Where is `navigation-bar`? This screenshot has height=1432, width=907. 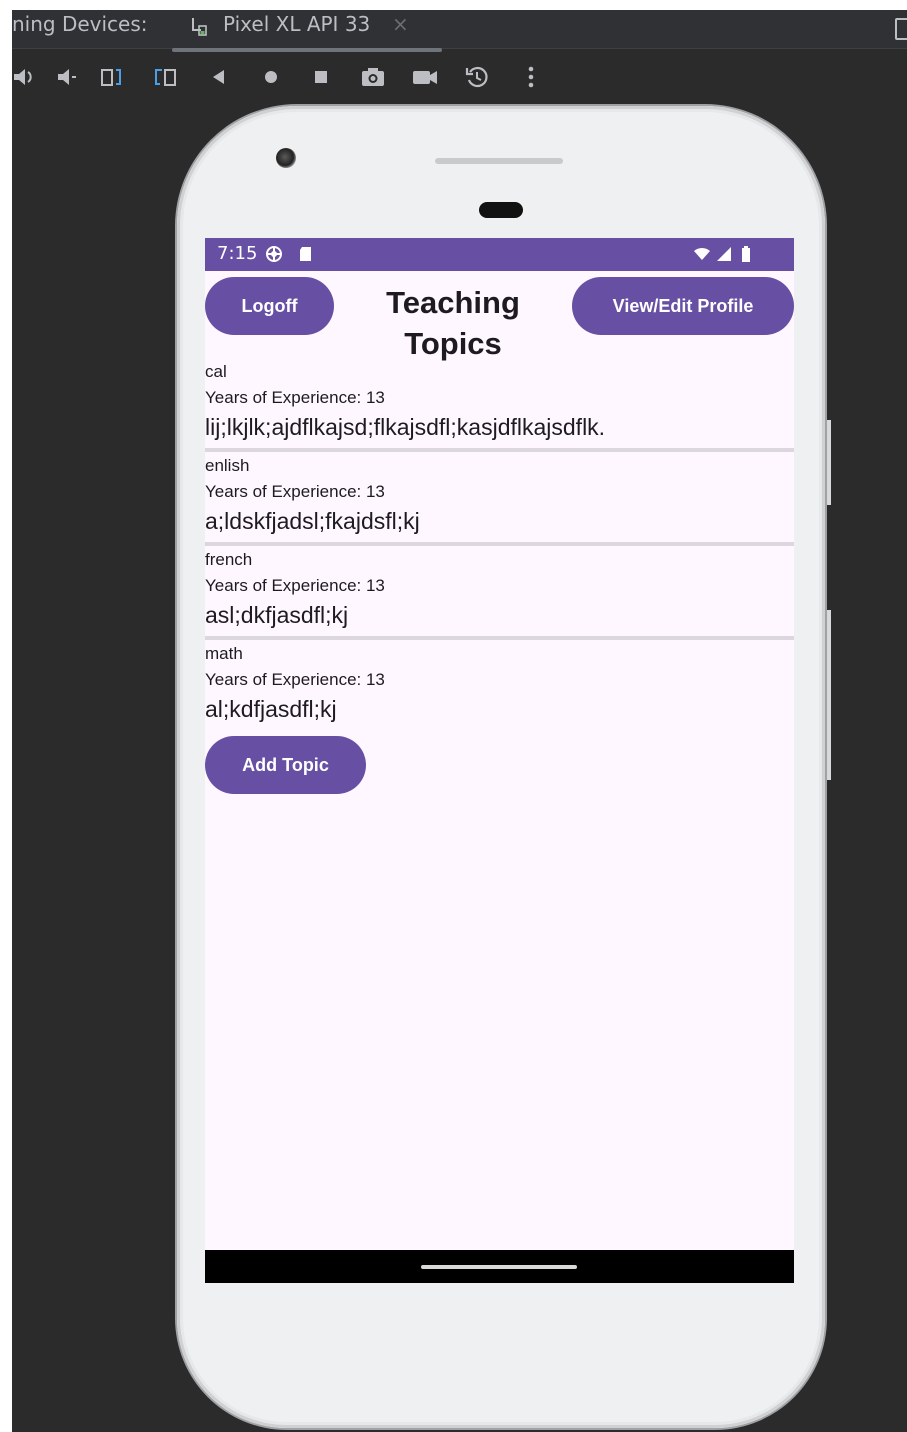 navigation-bar is located at coordinates (499, 1266).